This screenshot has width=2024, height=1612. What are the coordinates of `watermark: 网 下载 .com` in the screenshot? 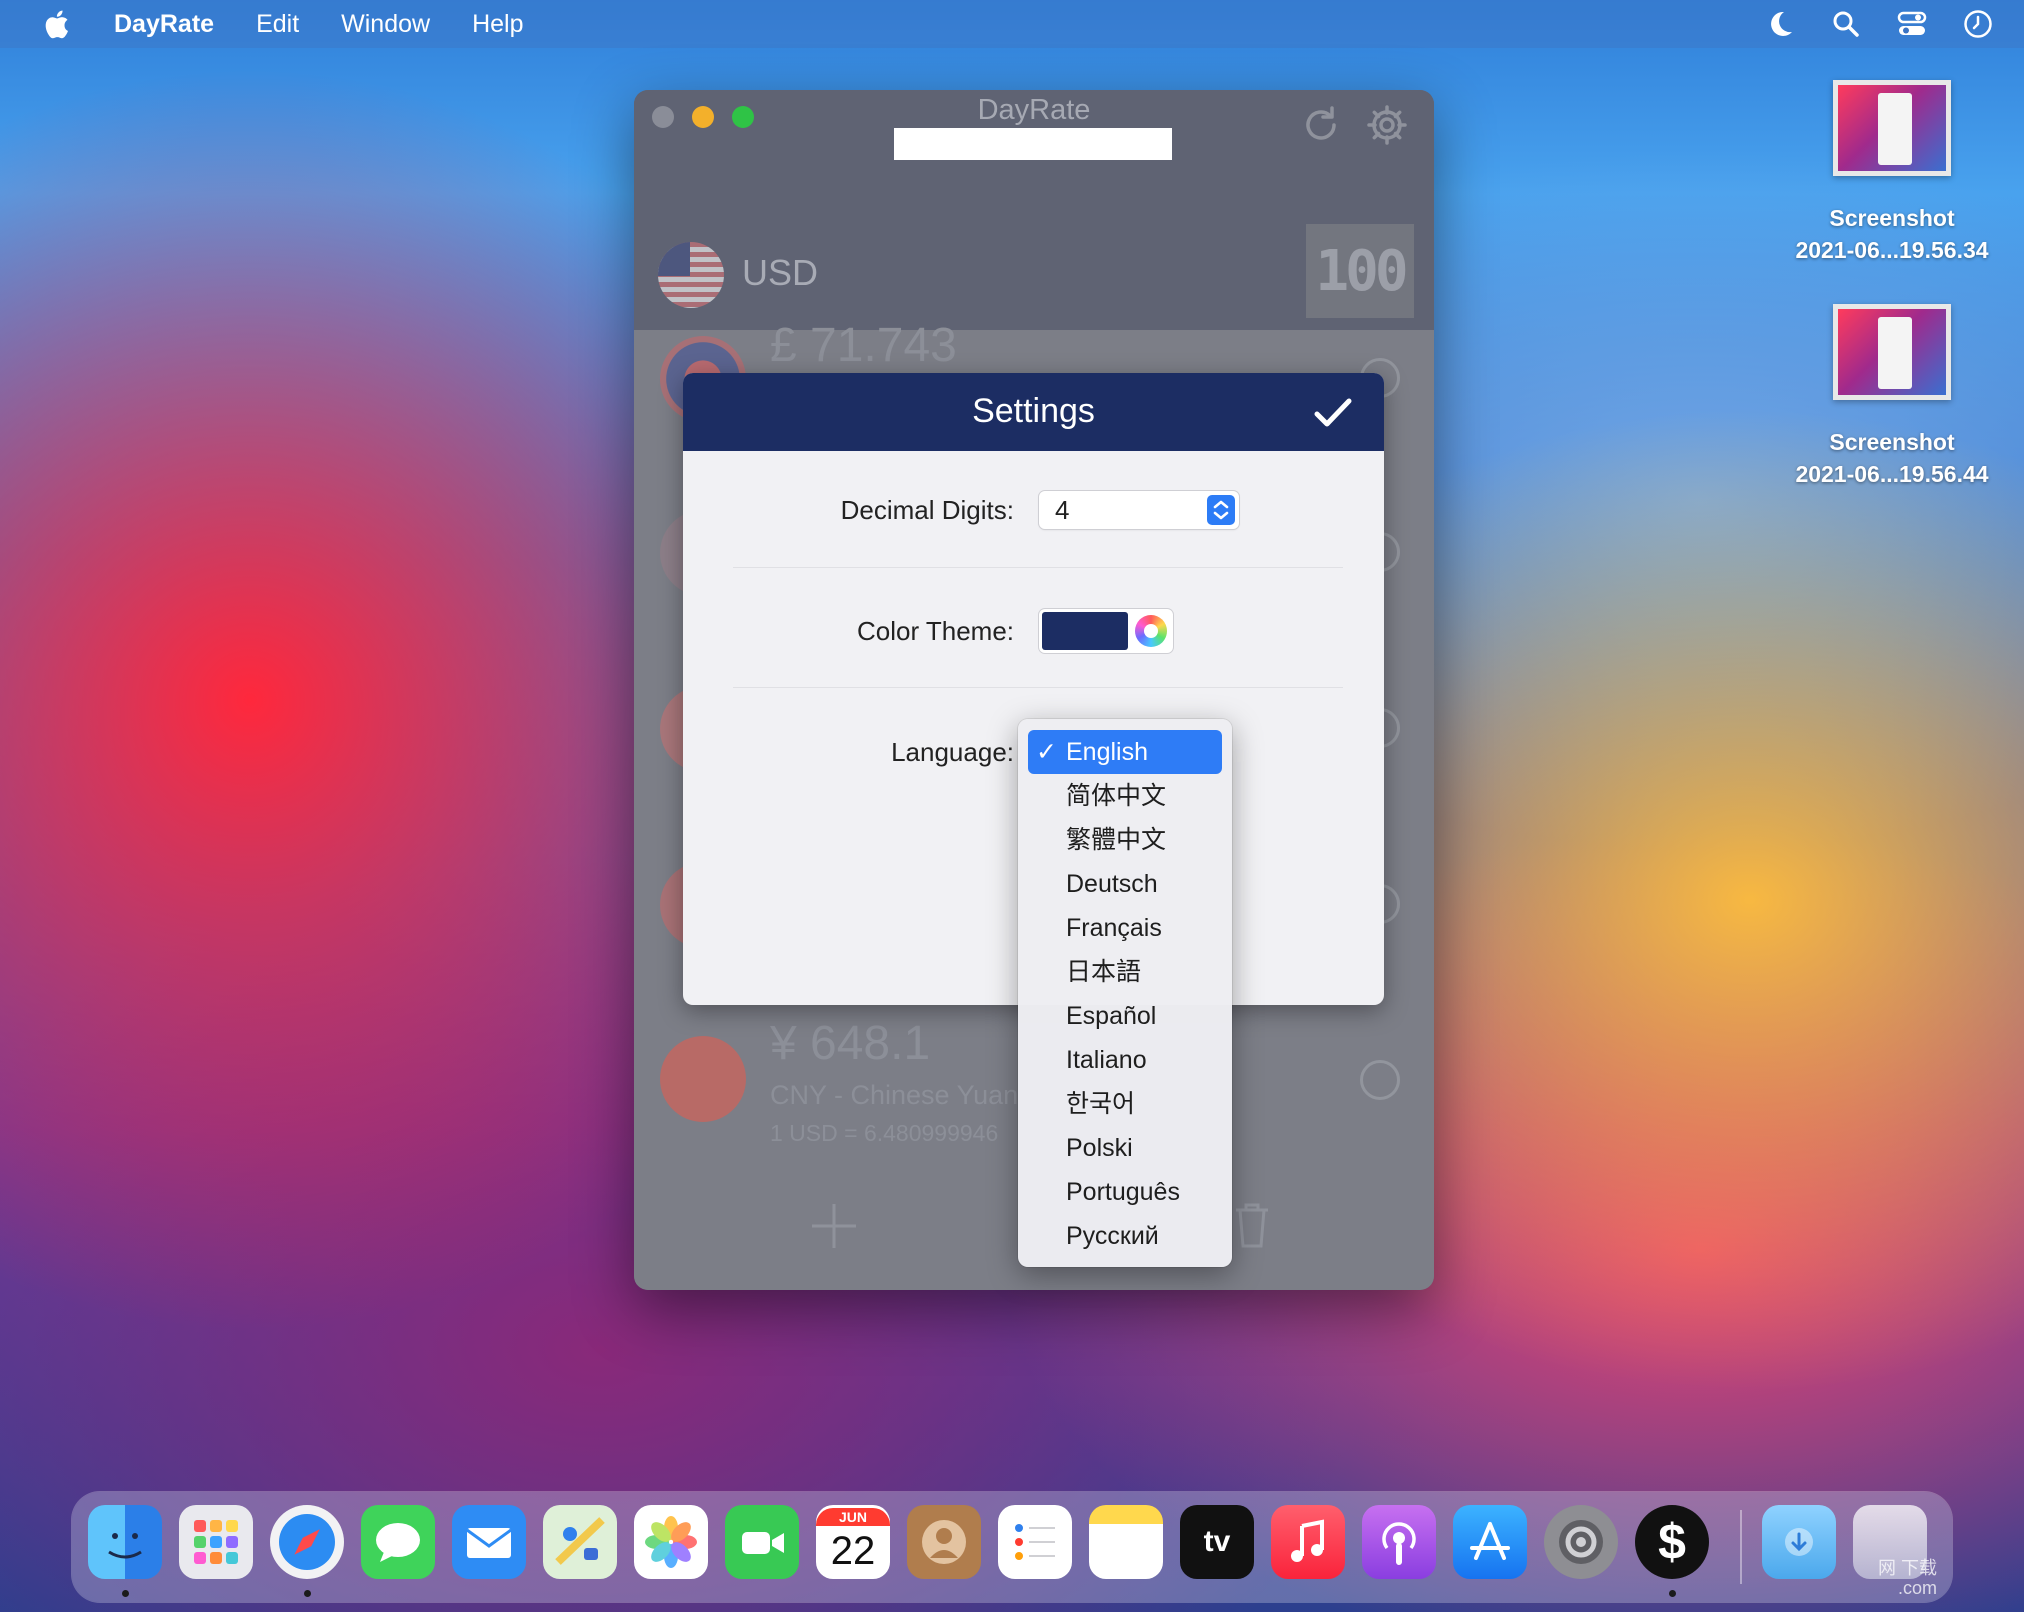 It's located at (1908, 1578).